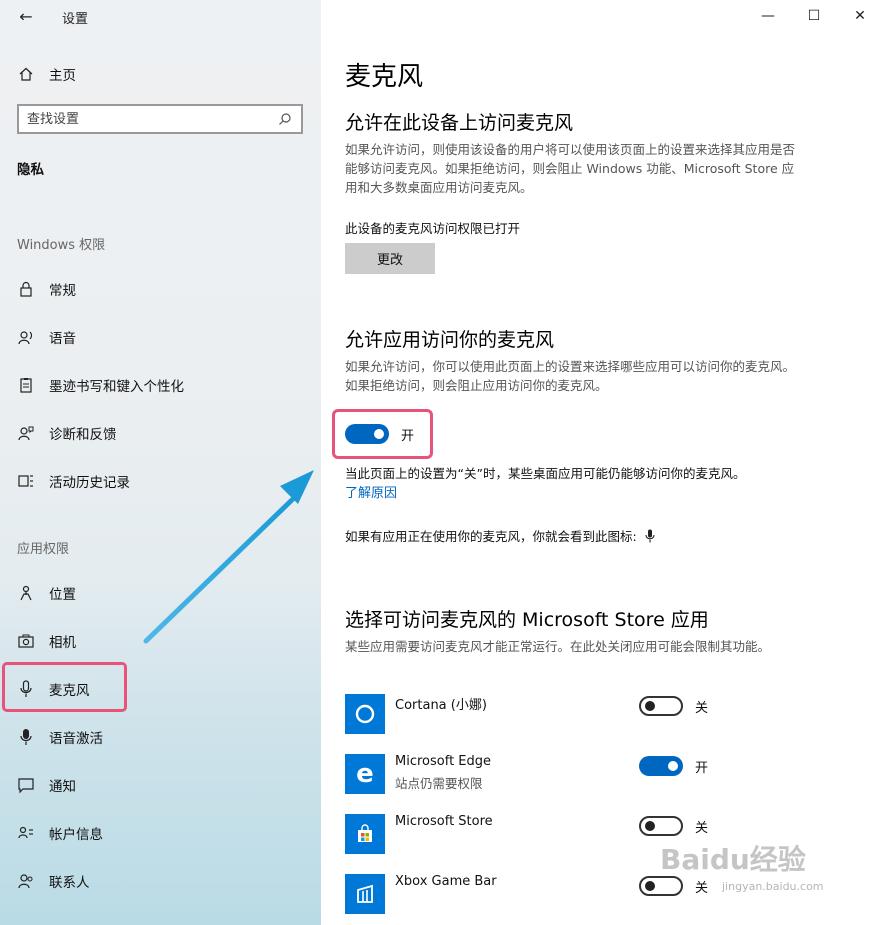  I want to click on location-icon, so click(26, 593).